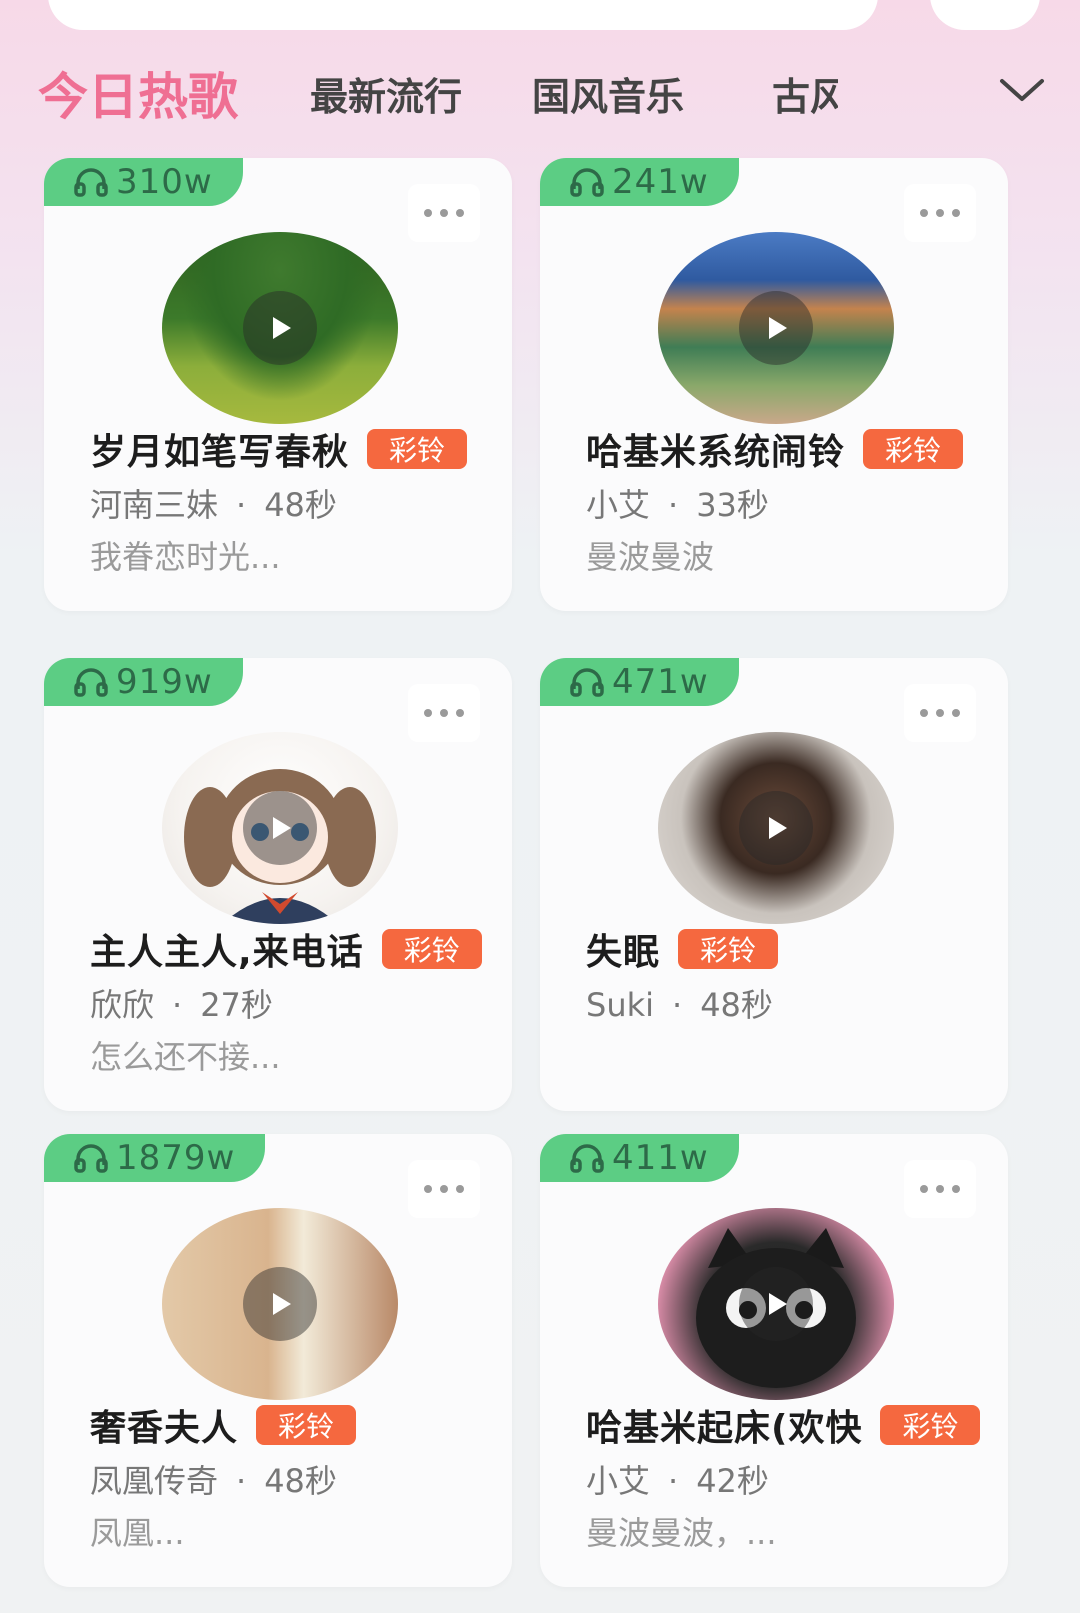  Describe the element at coordinates (164, 182) in the screenshot. I see `play-count: 310w` at that location.